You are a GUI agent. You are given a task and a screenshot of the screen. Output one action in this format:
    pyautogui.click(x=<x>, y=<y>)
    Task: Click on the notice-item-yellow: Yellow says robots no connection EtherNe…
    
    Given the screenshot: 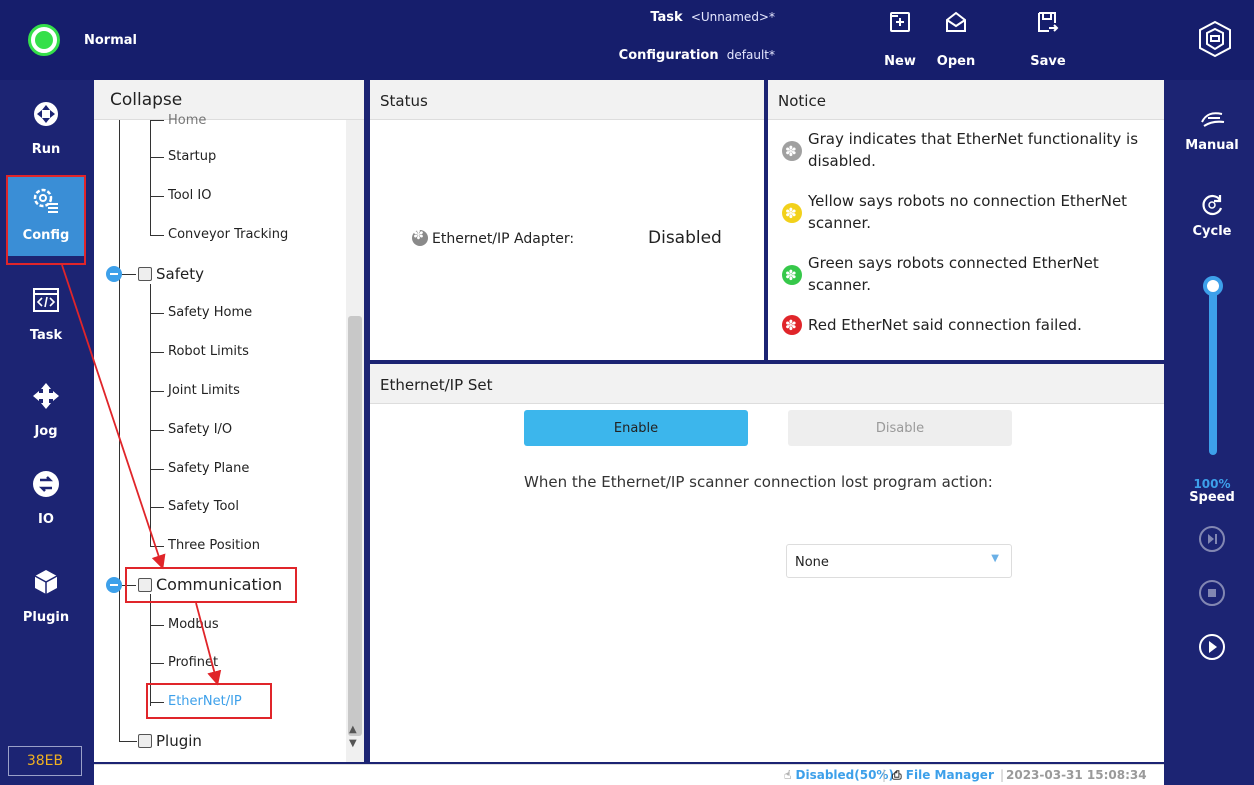 What is the action you would take?
    pyautogui.click(x=970, y=212)
    